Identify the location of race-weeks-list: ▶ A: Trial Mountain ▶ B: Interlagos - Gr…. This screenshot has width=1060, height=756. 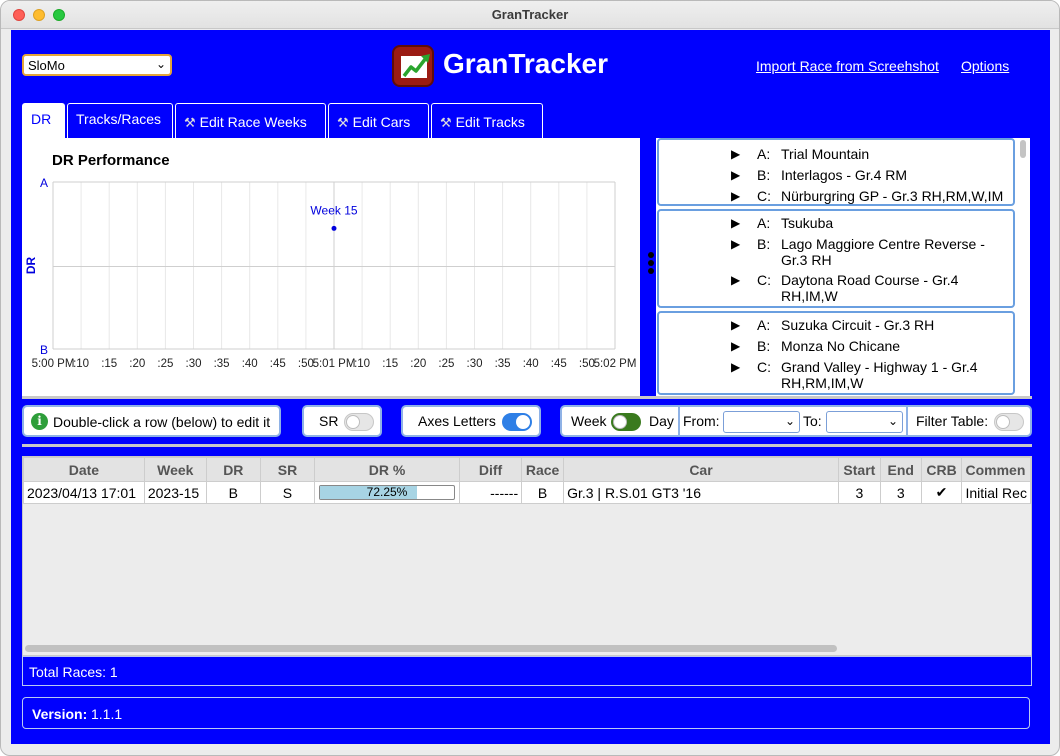
(843, 267).